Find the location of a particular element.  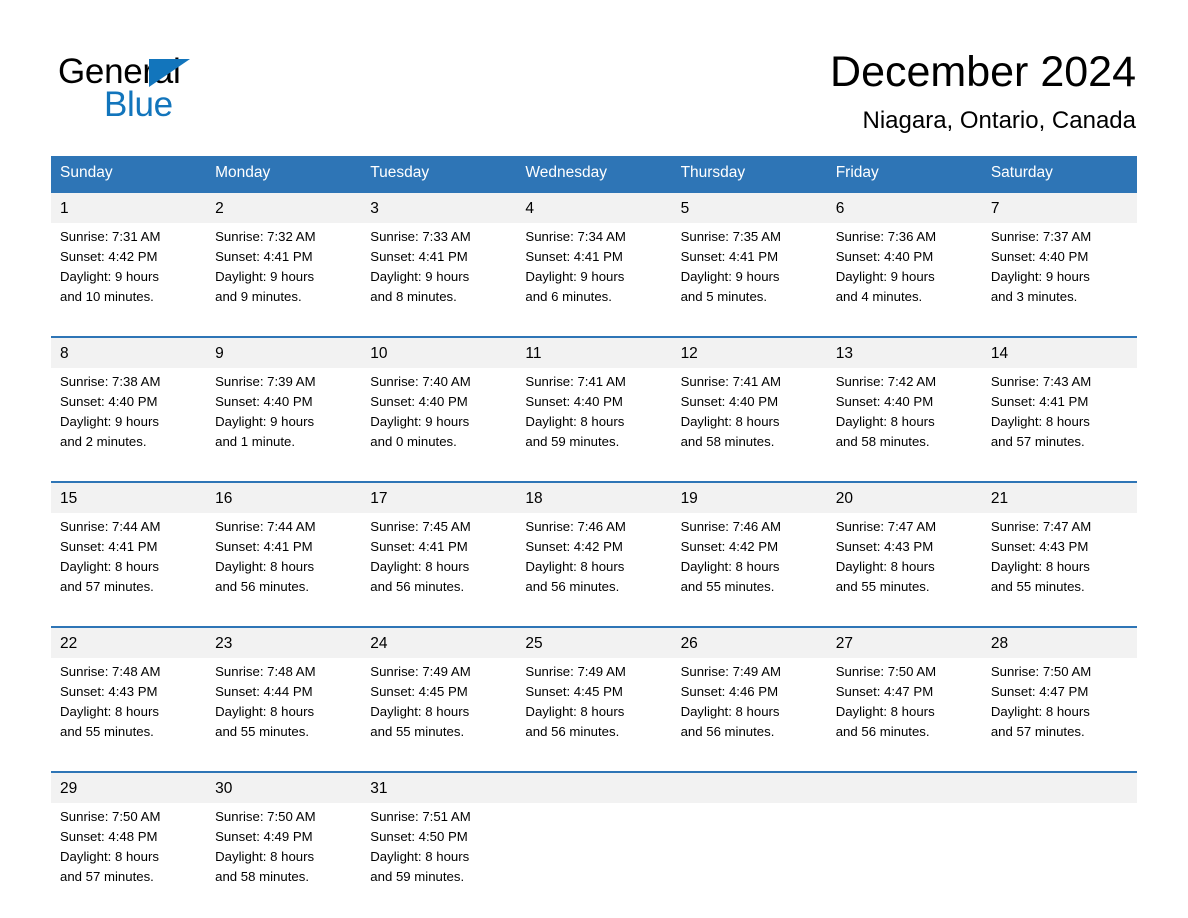

day-number: 20 is located at coordinates (904, 497).